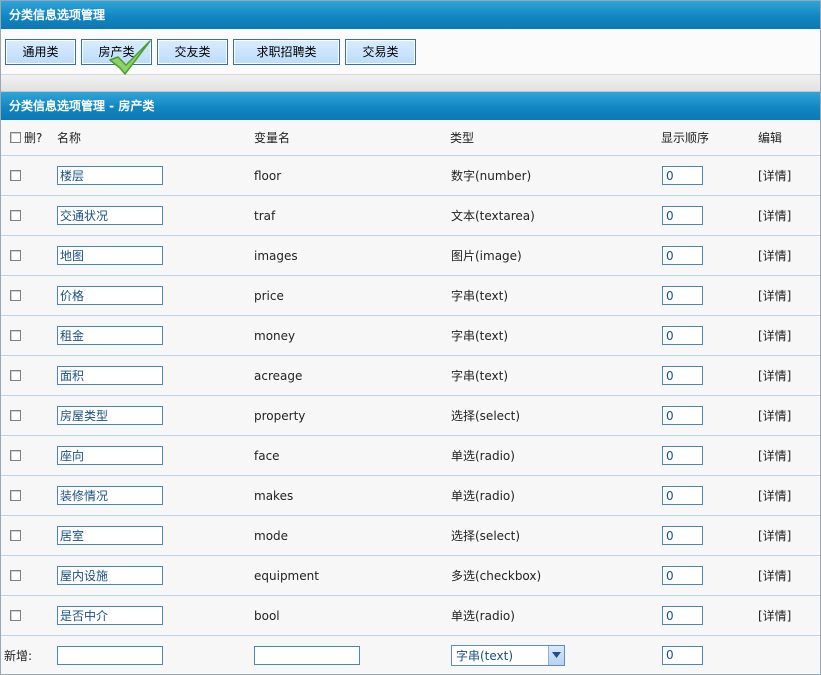  I want to click on table-row: equipment 多选(checkbox) [详情], so click(410, 576).